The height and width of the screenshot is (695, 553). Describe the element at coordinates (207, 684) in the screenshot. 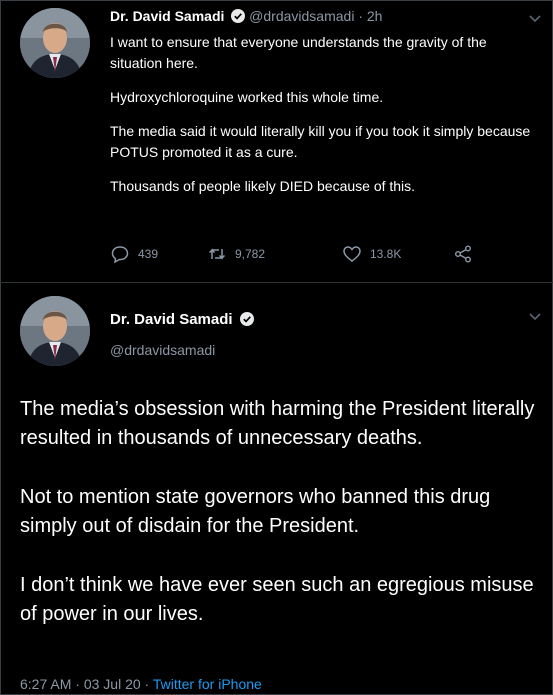

I see `tweet-source-link: Twitter for iPhone` at that location.